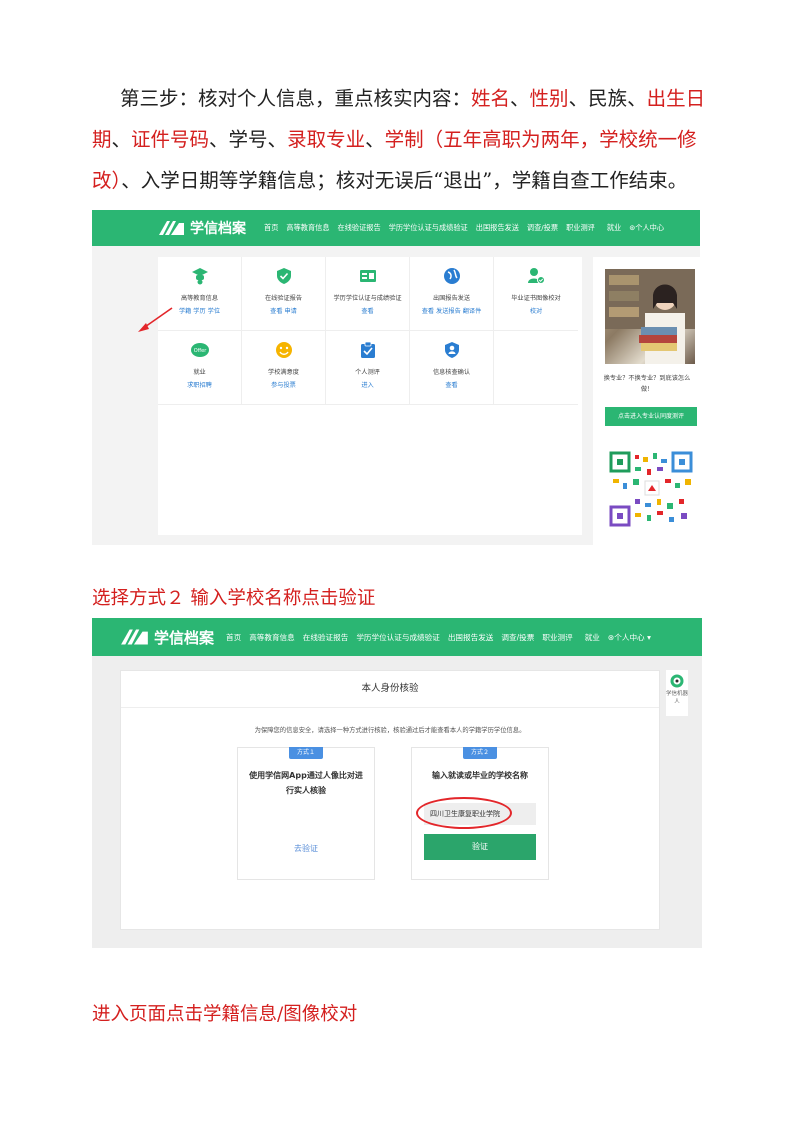  What do you see at coordinates (452, 294) in the screenshot?
I see `cell-overseas-report: 出国报告发送 查看 发送报告 翻译件` at bounding box center [452, 294].